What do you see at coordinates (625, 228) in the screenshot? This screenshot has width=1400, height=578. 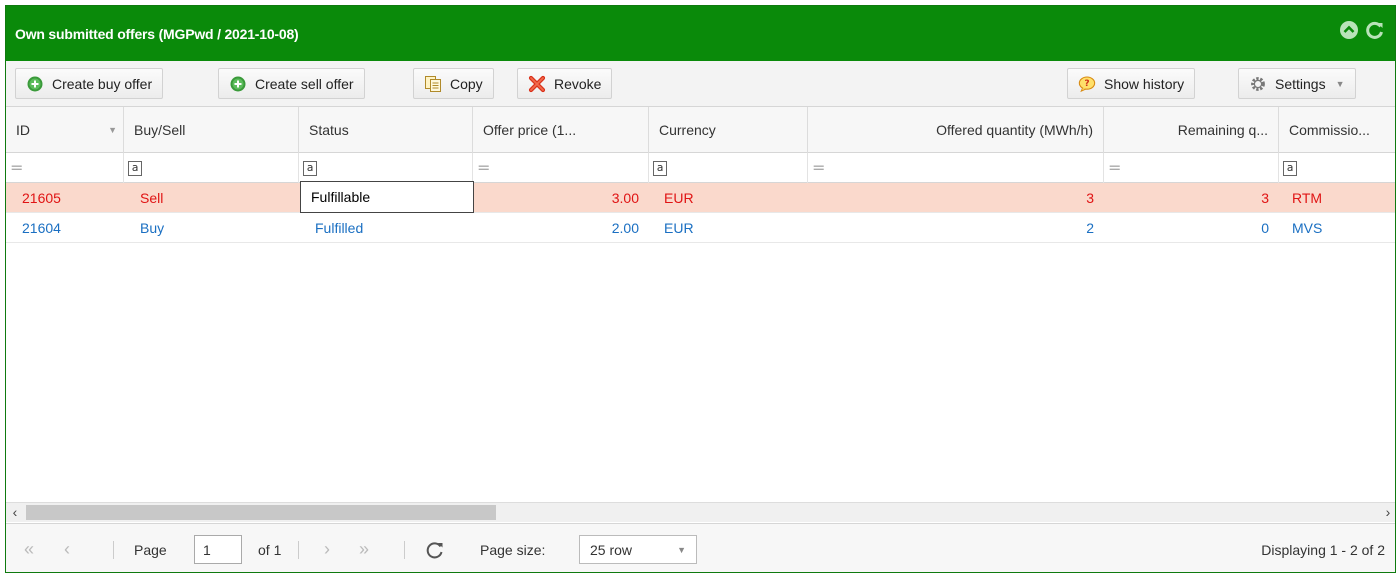 I see `cell-price: 2.00` at bounding box center [625, 228].